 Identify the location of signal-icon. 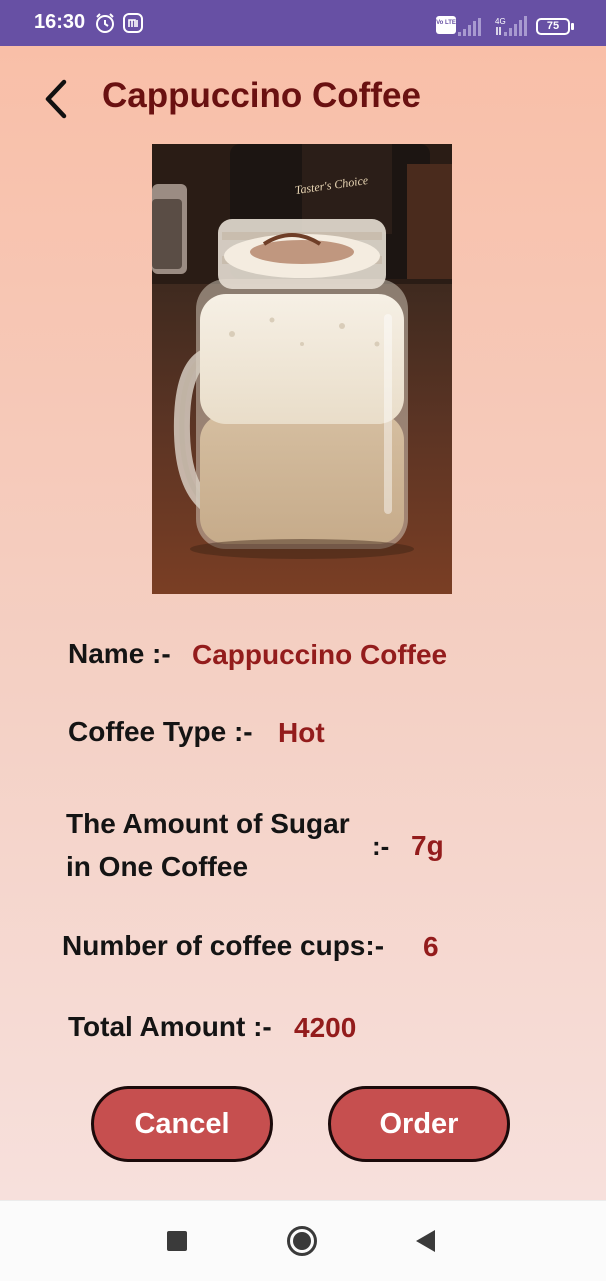
(469, 27).